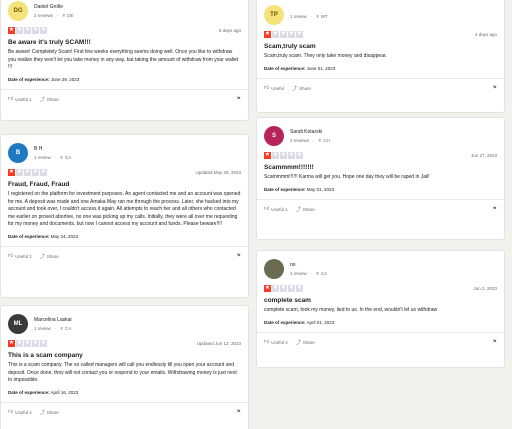  What do you see at coordinates (320, 322) in the screenshot?
I see `experience-date: April 01, 2023` at bounding box center [320, 322].